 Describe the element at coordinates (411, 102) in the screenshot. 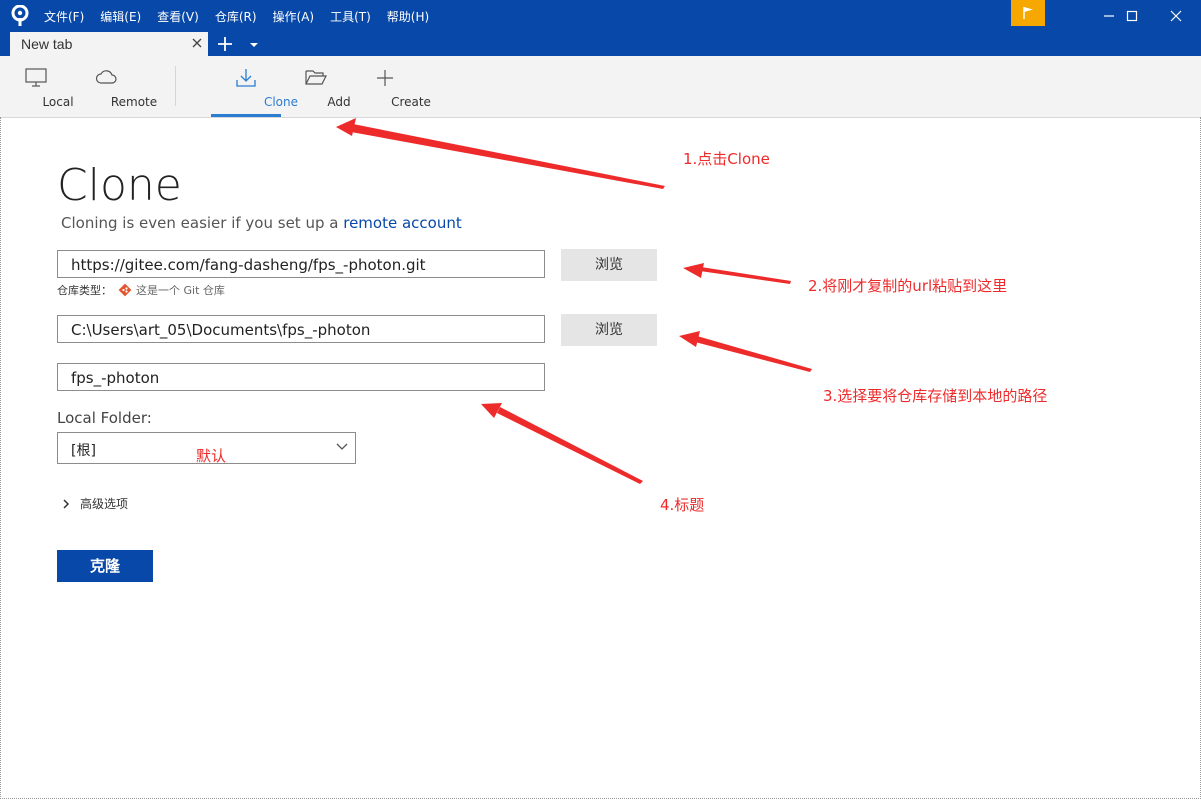

I see `create-tool-label: Create` at that location.